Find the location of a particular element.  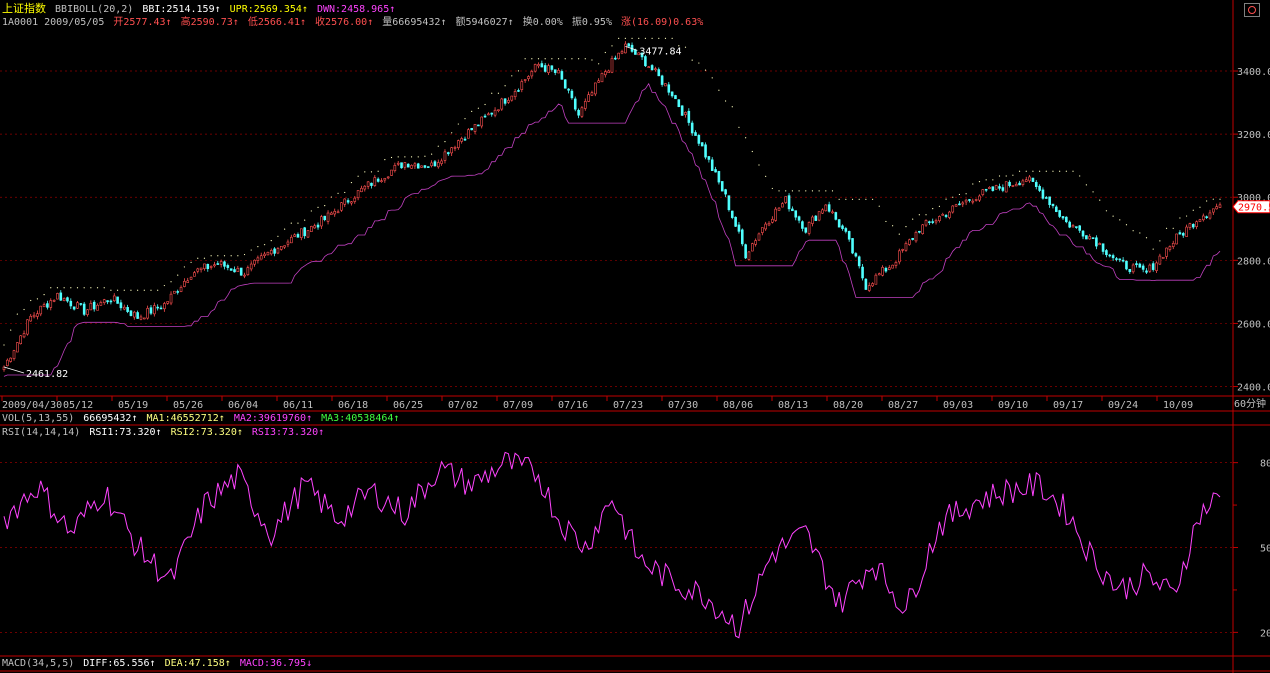

last-price-label: 2970.5 is located at coordinates (1254, 208).